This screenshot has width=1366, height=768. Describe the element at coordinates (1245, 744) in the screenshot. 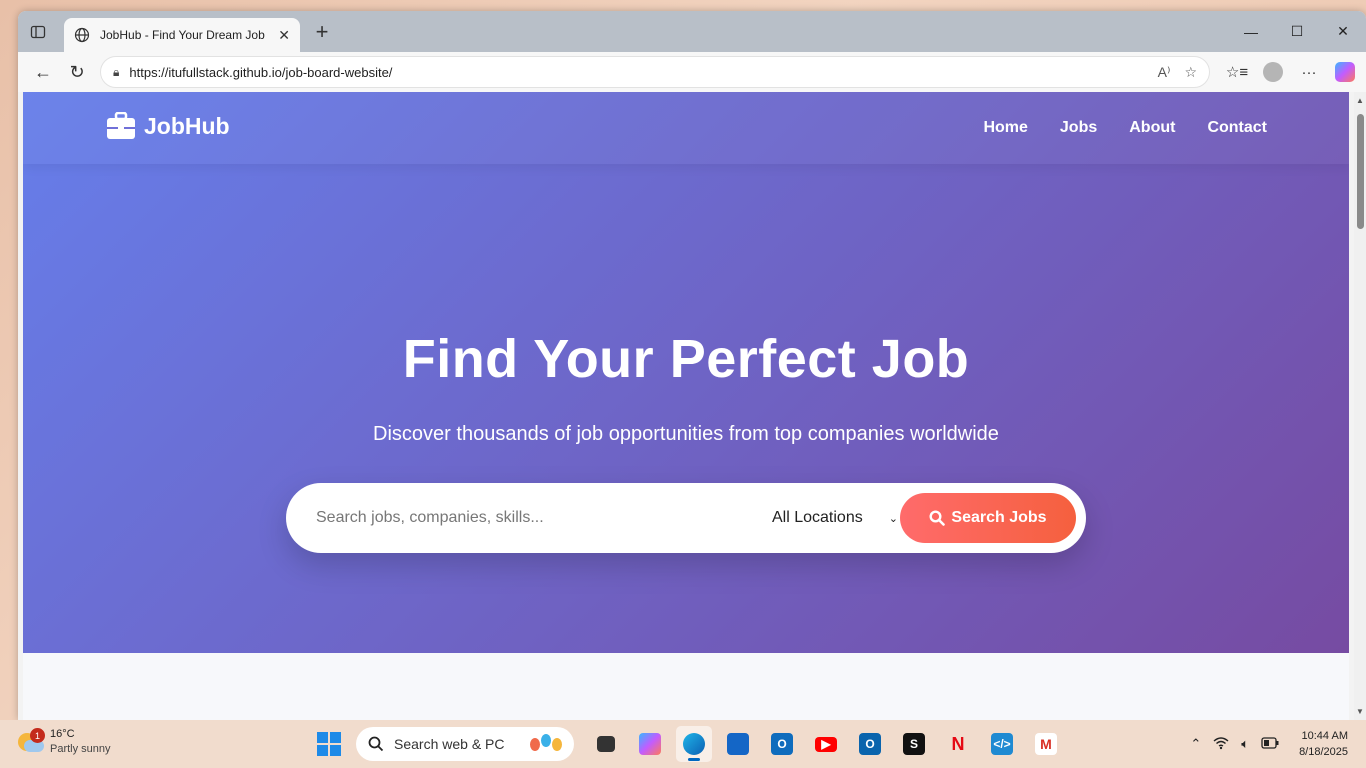

I see `volume-icon: 🔈︎` at that location.